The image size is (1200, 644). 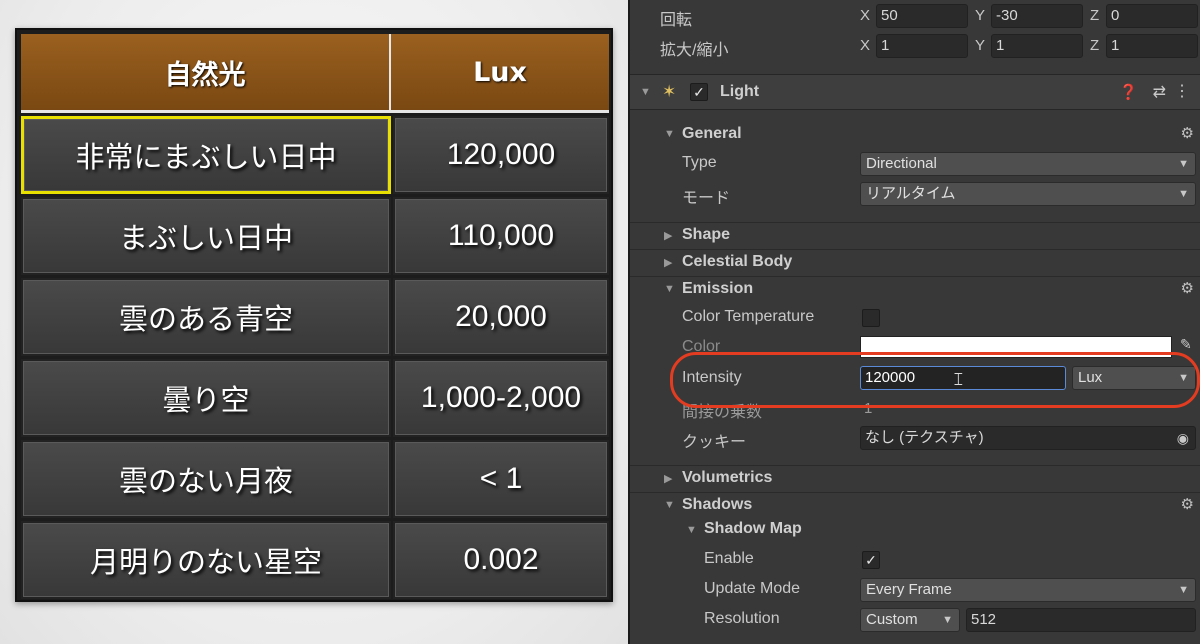 What do you see at coordinates (718, 288) in the screenshot?
I see `emission-title: Emission` at bounding box center [718, 288].